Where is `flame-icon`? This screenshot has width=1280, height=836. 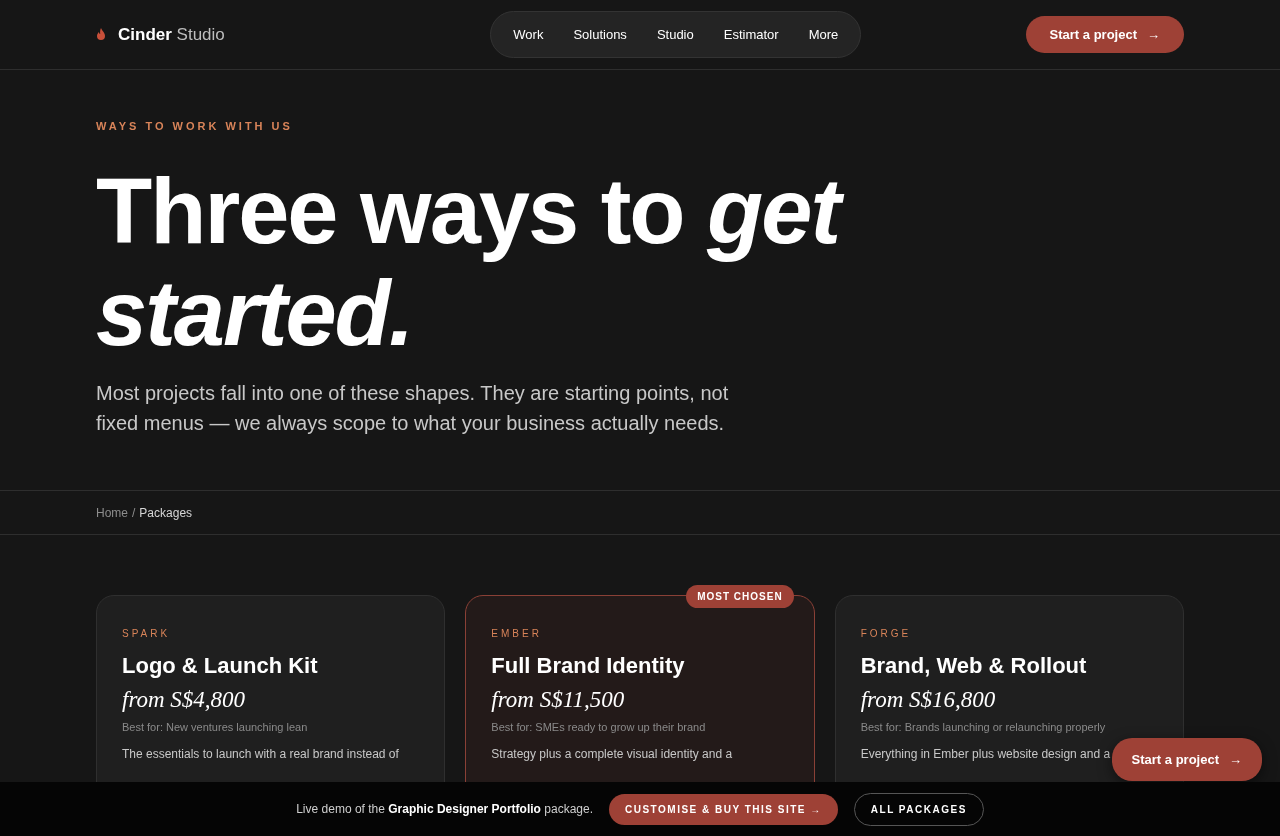 flame-icon is located at coordinates (101, 34).